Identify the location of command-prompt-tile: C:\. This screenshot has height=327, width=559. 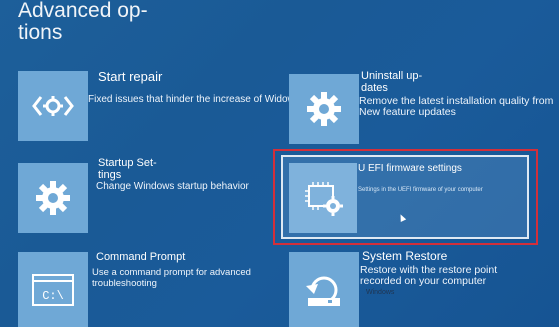
(53, 289).